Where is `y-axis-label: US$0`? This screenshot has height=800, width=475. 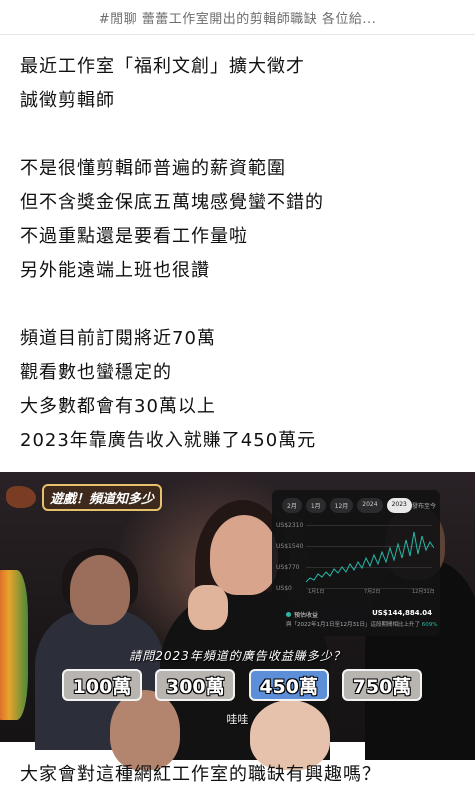 y-axis-label: US$0 is located at coordinates (284, 588).